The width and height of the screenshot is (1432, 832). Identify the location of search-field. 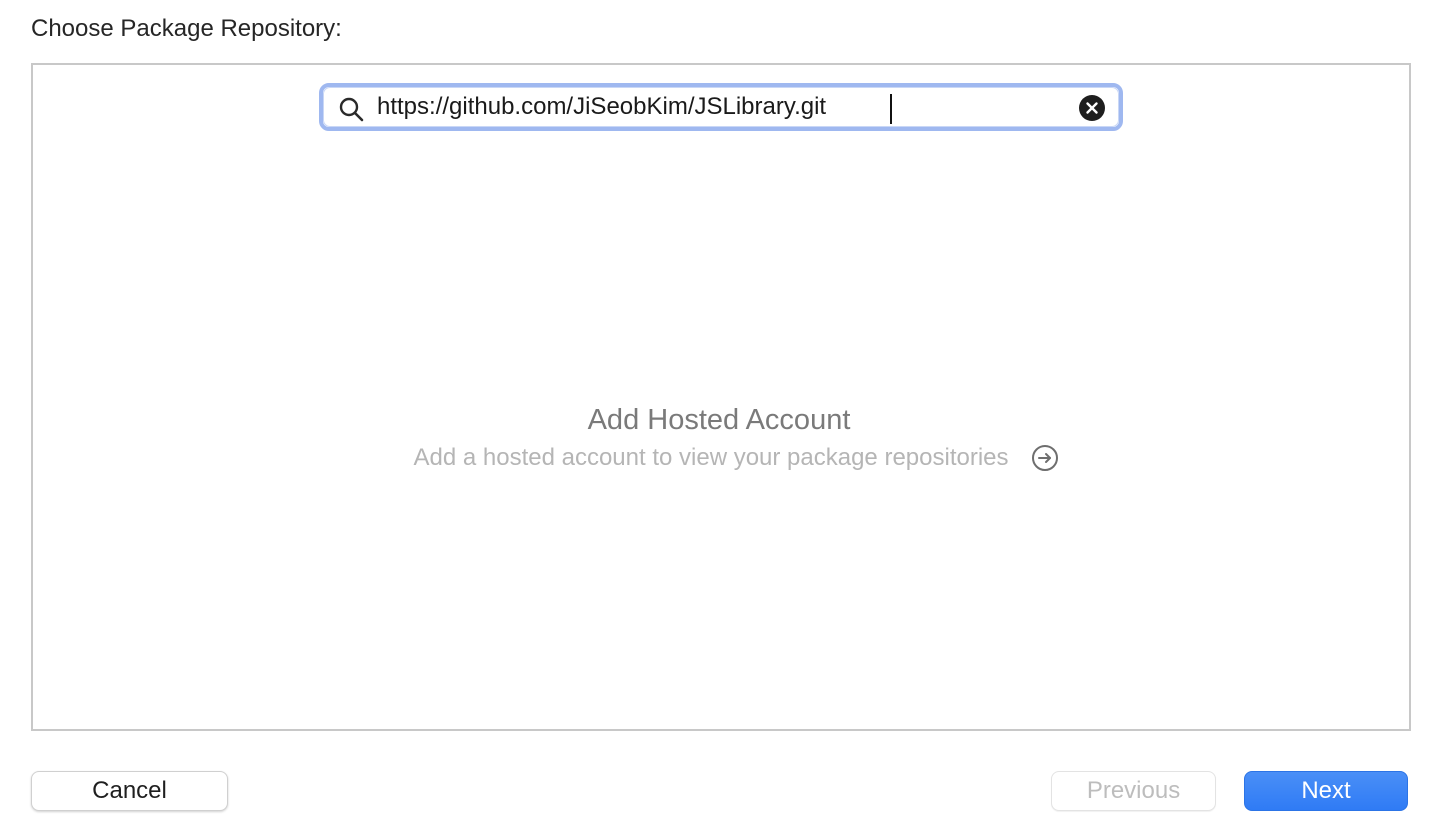
(721, 107).